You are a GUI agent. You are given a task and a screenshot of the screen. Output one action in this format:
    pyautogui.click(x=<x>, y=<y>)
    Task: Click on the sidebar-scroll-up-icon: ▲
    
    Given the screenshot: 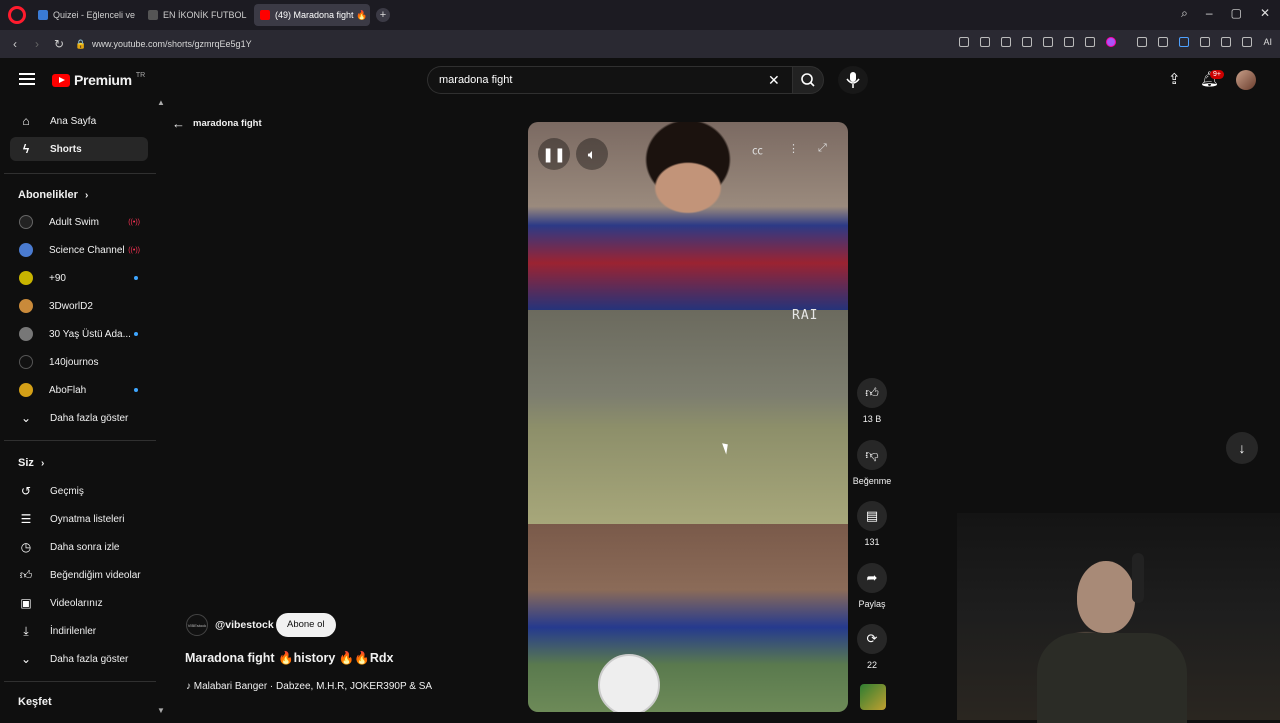 What is the action you would take?
    pyautogui.click(x=161, y=102)
    